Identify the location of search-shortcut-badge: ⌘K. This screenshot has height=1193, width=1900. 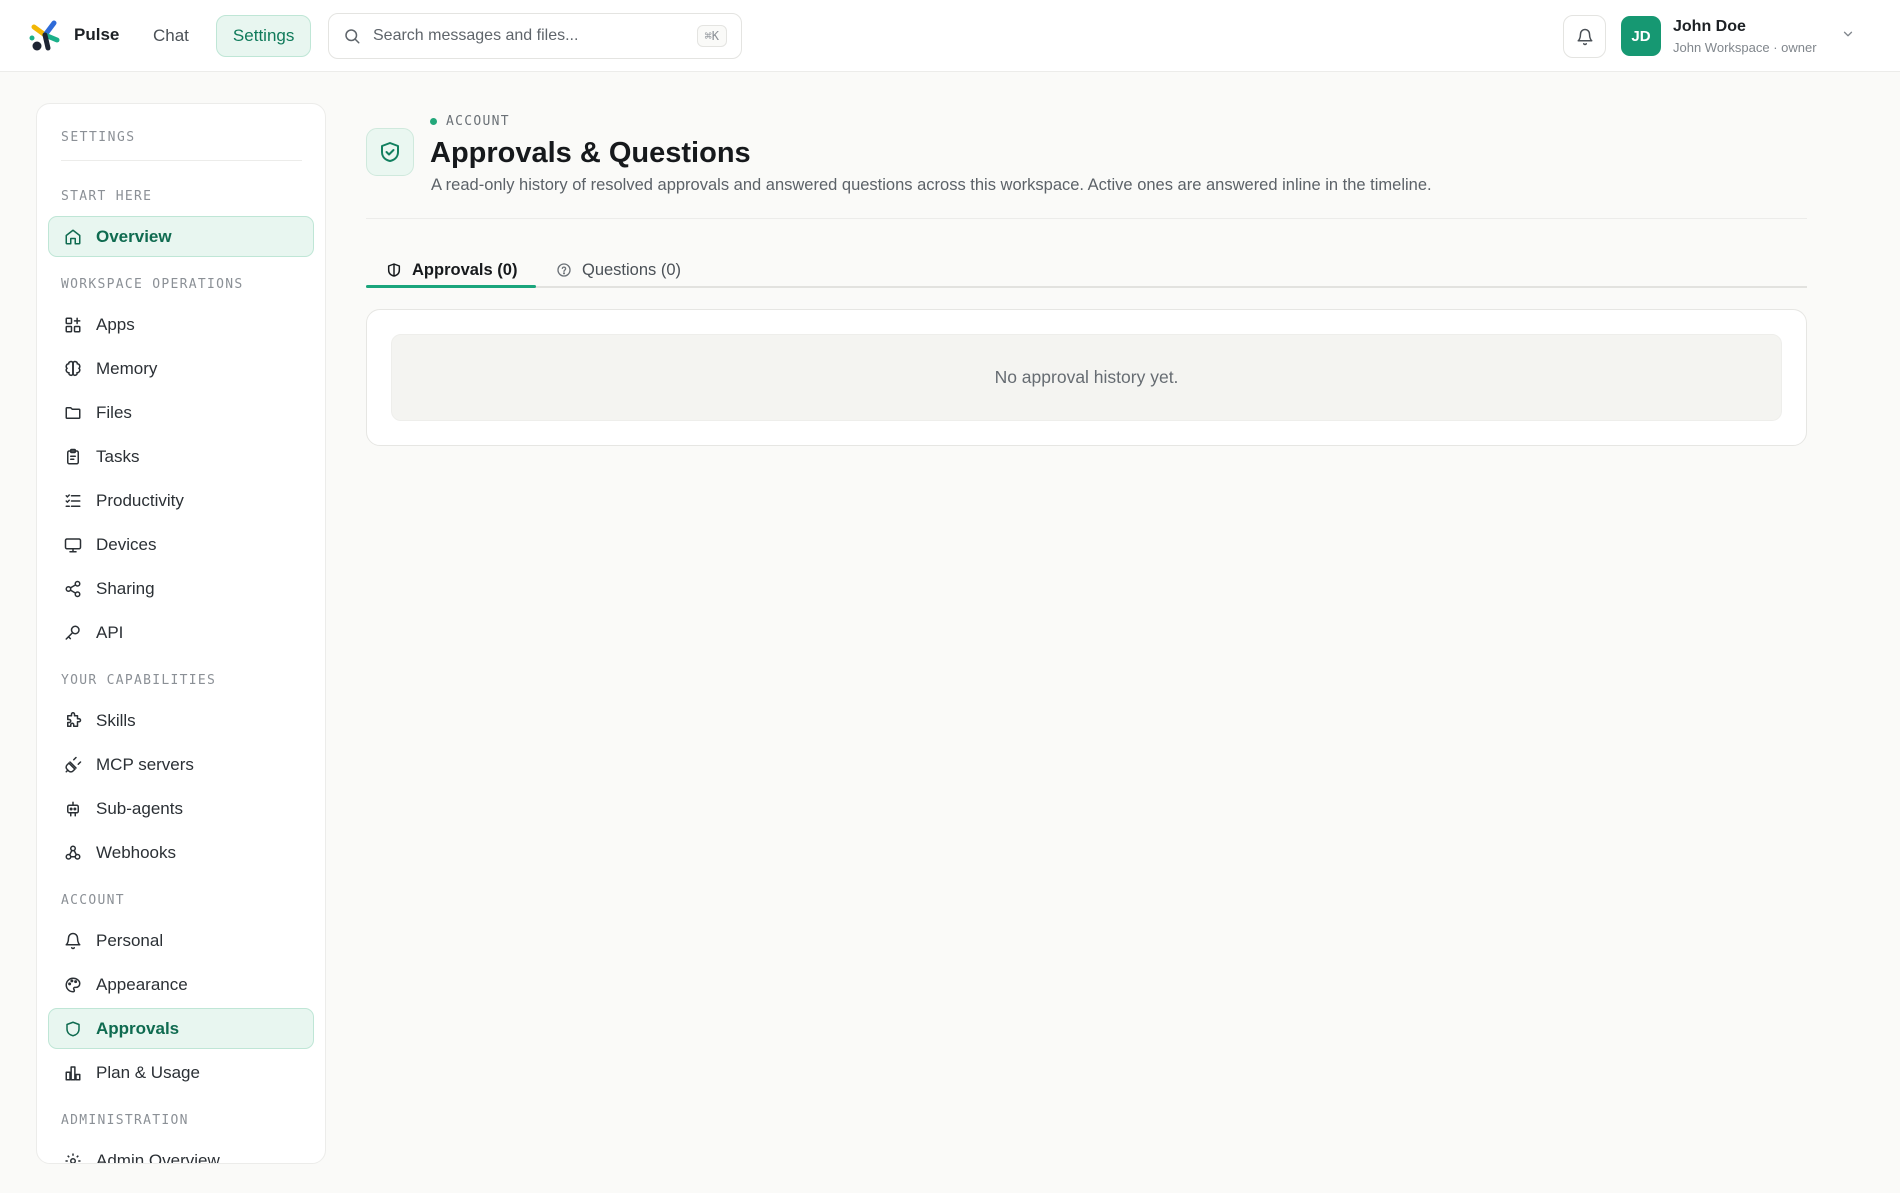
(711, 36).